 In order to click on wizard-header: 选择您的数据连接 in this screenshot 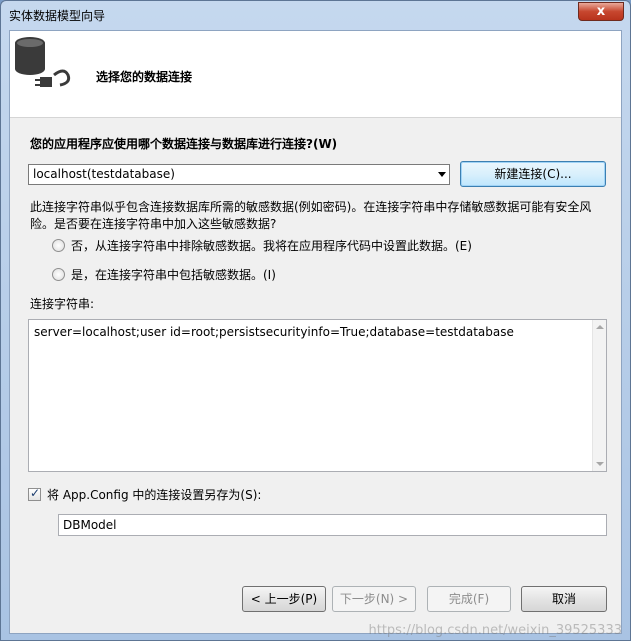, I will do `click(315, 74)`.